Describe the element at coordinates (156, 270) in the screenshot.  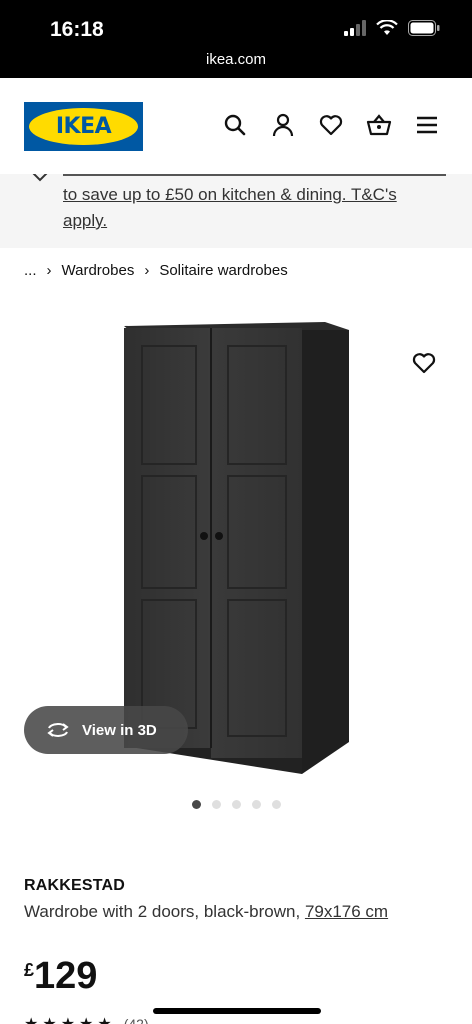
I see `breadcrumb: ... › Wardrobes › Solitaire wardrobes` at that location.